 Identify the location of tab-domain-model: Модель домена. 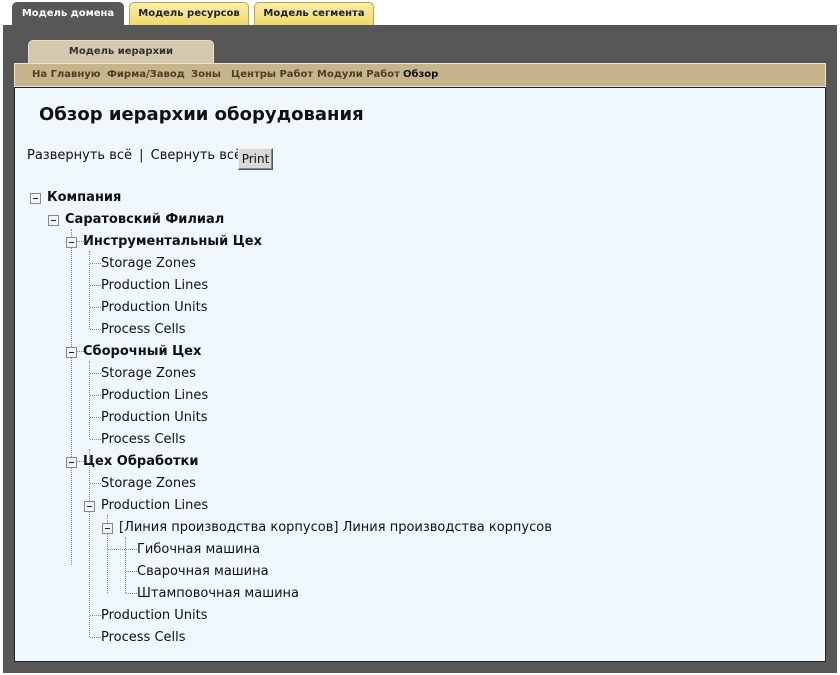
(68, 14).